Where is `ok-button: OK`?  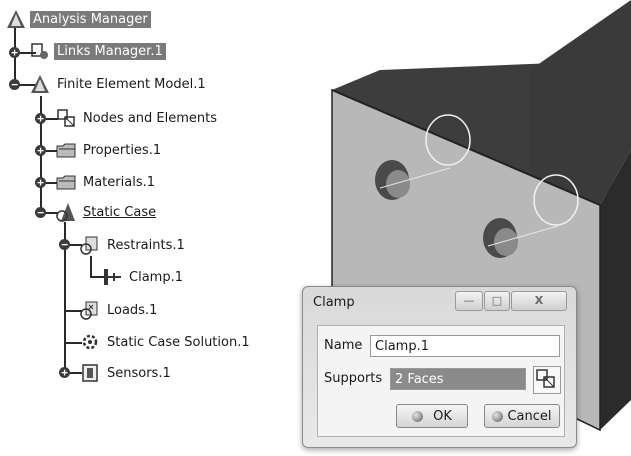
ok-button: OK is located at coordinates (432, 416).